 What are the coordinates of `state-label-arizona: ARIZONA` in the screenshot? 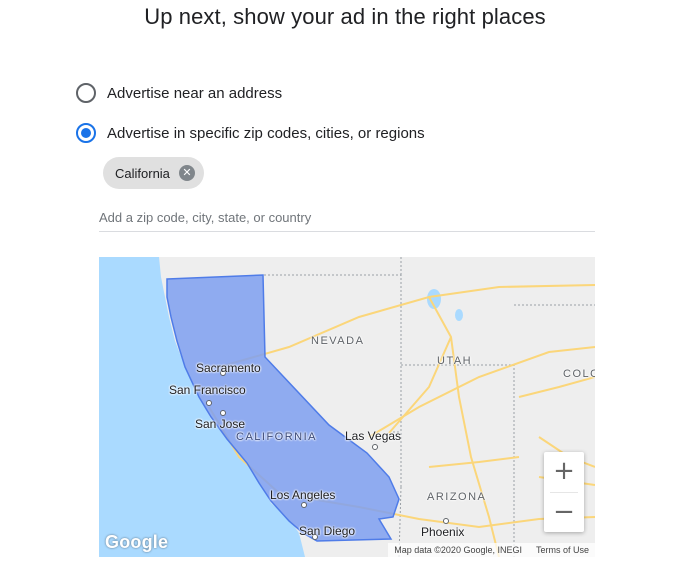 It's located at (457, 497).